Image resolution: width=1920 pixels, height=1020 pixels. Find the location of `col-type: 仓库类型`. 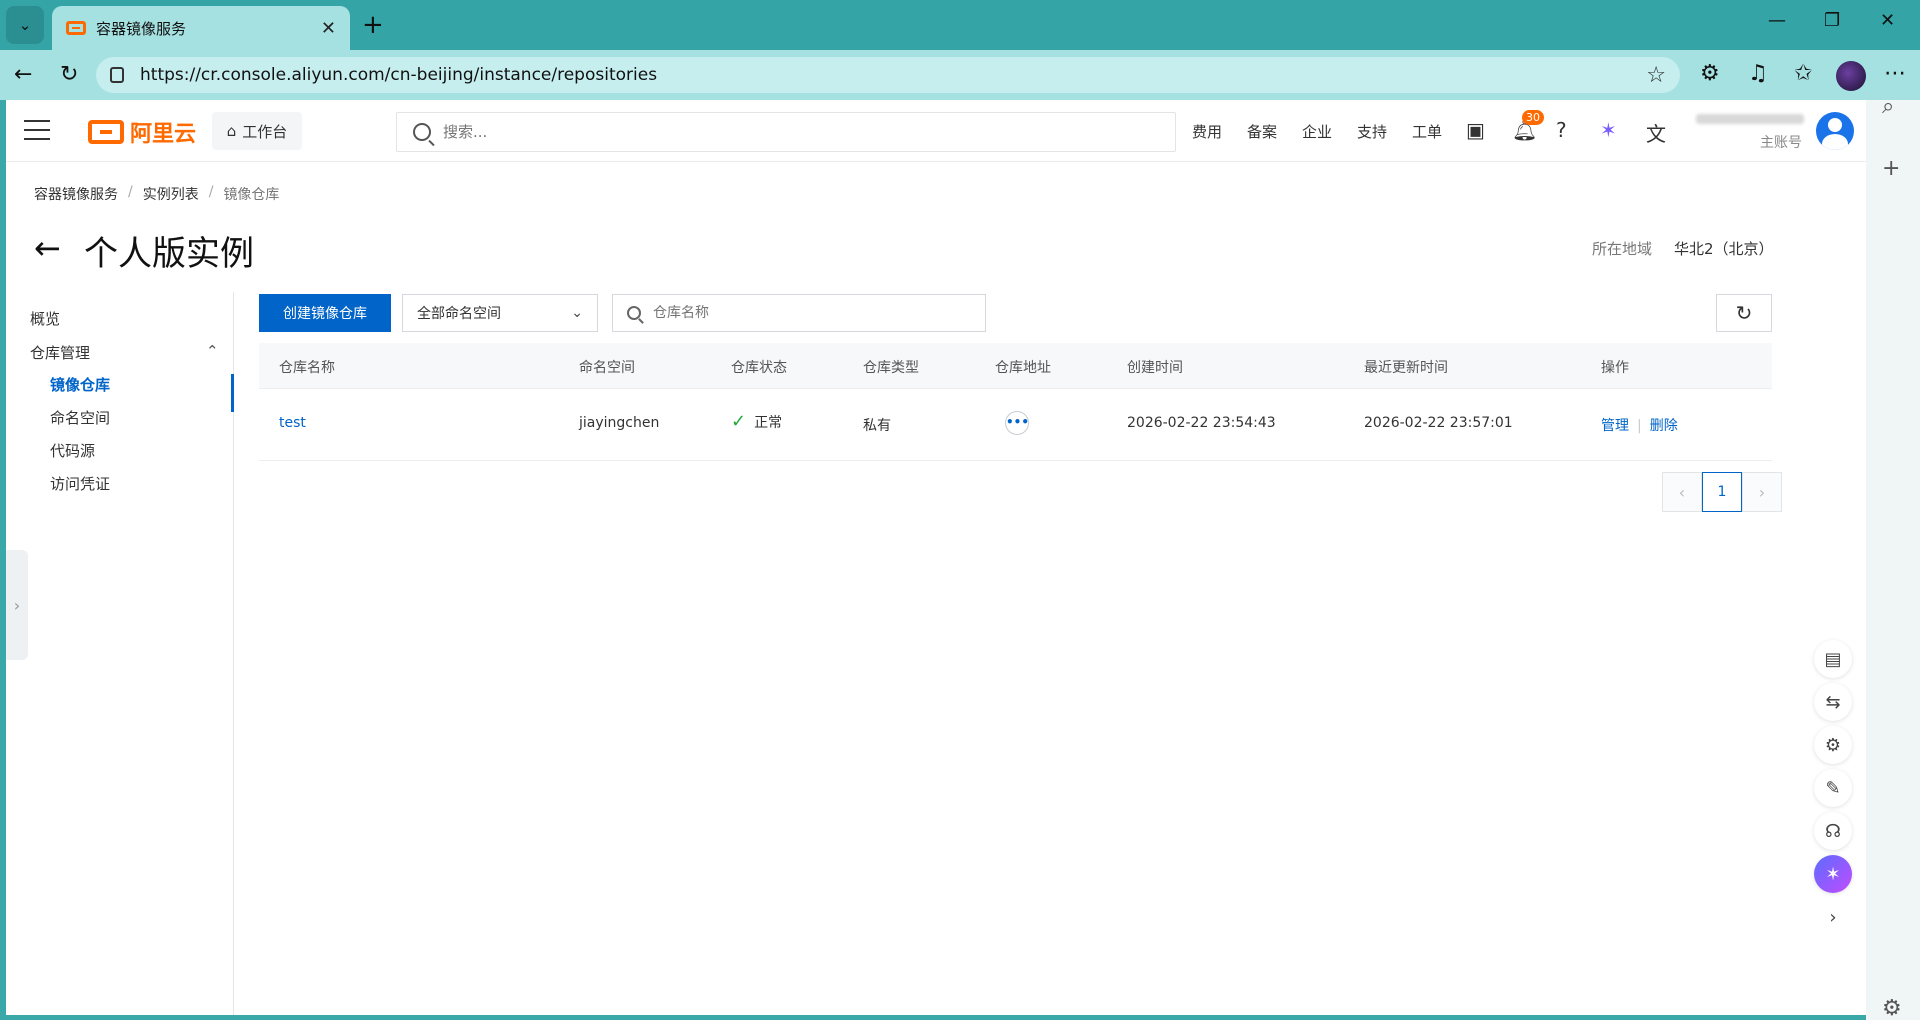

col-type: 仓库类型 is located at coordinates (891, 368).